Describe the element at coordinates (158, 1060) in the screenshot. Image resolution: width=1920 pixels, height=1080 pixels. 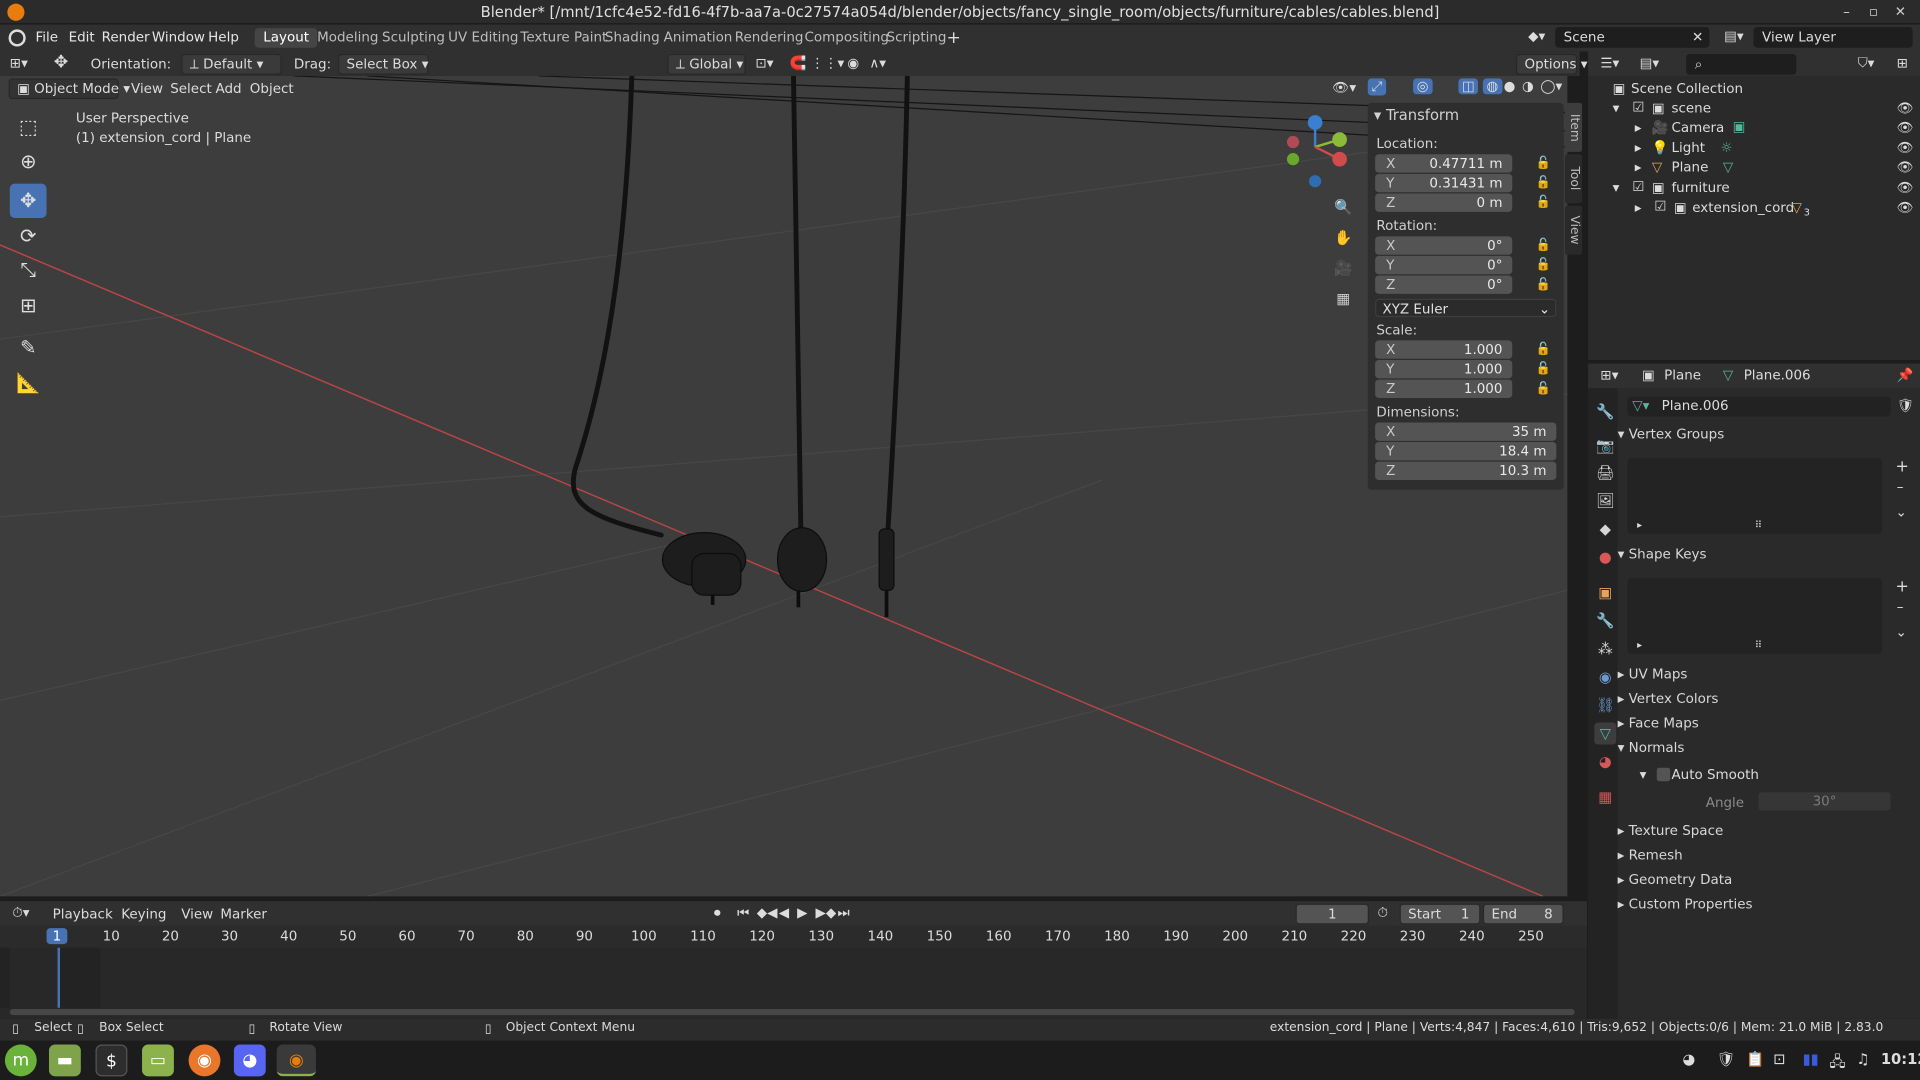
I see `files-icon: ▭` at that location.